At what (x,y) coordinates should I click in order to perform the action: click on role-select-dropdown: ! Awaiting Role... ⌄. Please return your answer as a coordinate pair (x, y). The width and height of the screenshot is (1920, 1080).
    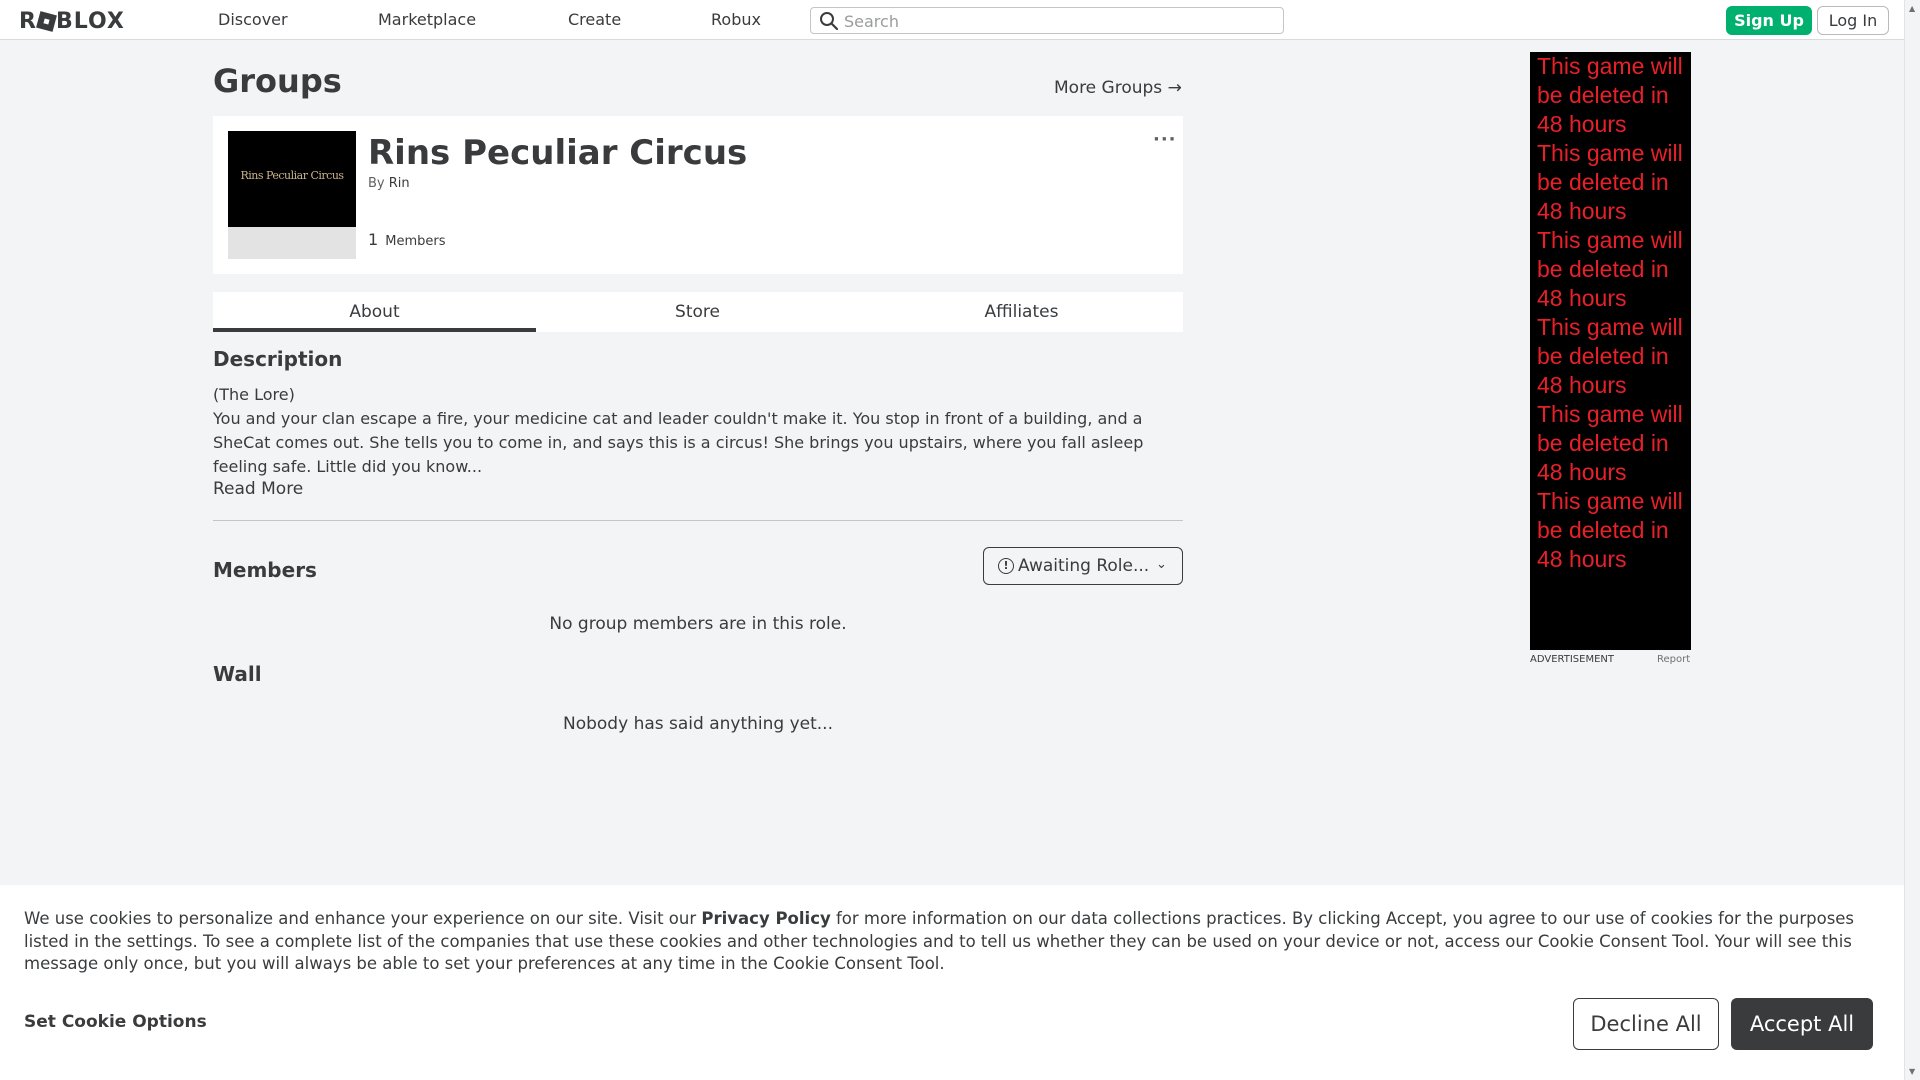
    Looking at the image, I should click on (1083, 566).